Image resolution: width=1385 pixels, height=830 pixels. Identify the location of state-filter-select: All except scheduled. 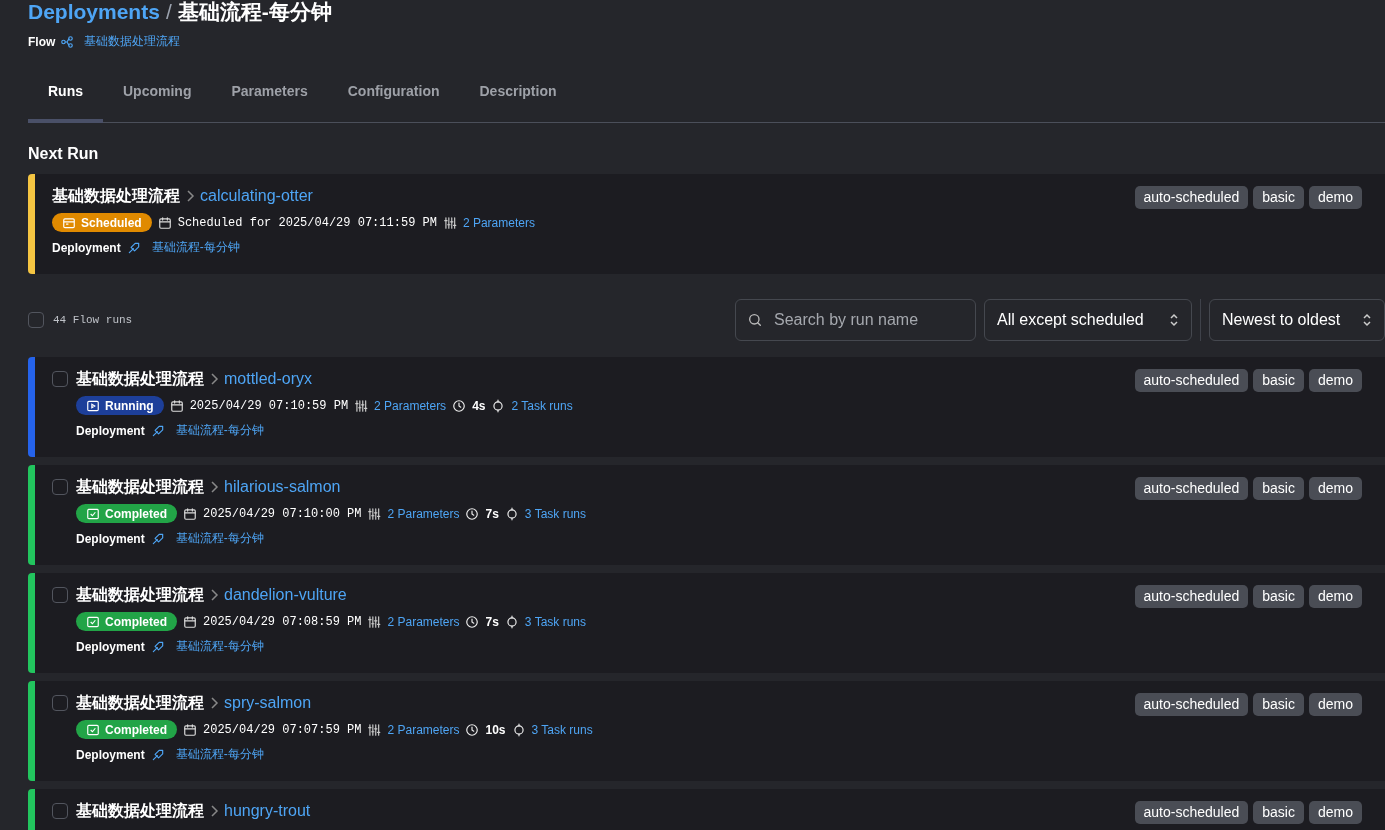
(1088, 320).